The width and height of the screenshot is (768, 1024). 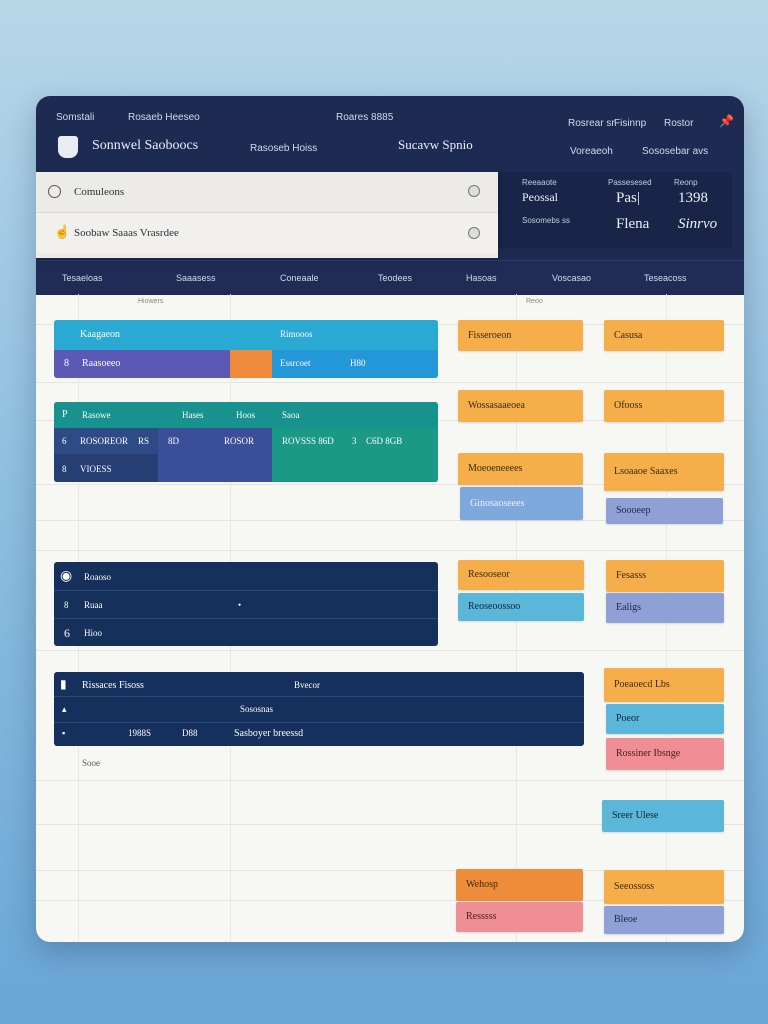 I want to click on tag-6: Lsoaaoe Saaxes, so click(x=664, y=472).